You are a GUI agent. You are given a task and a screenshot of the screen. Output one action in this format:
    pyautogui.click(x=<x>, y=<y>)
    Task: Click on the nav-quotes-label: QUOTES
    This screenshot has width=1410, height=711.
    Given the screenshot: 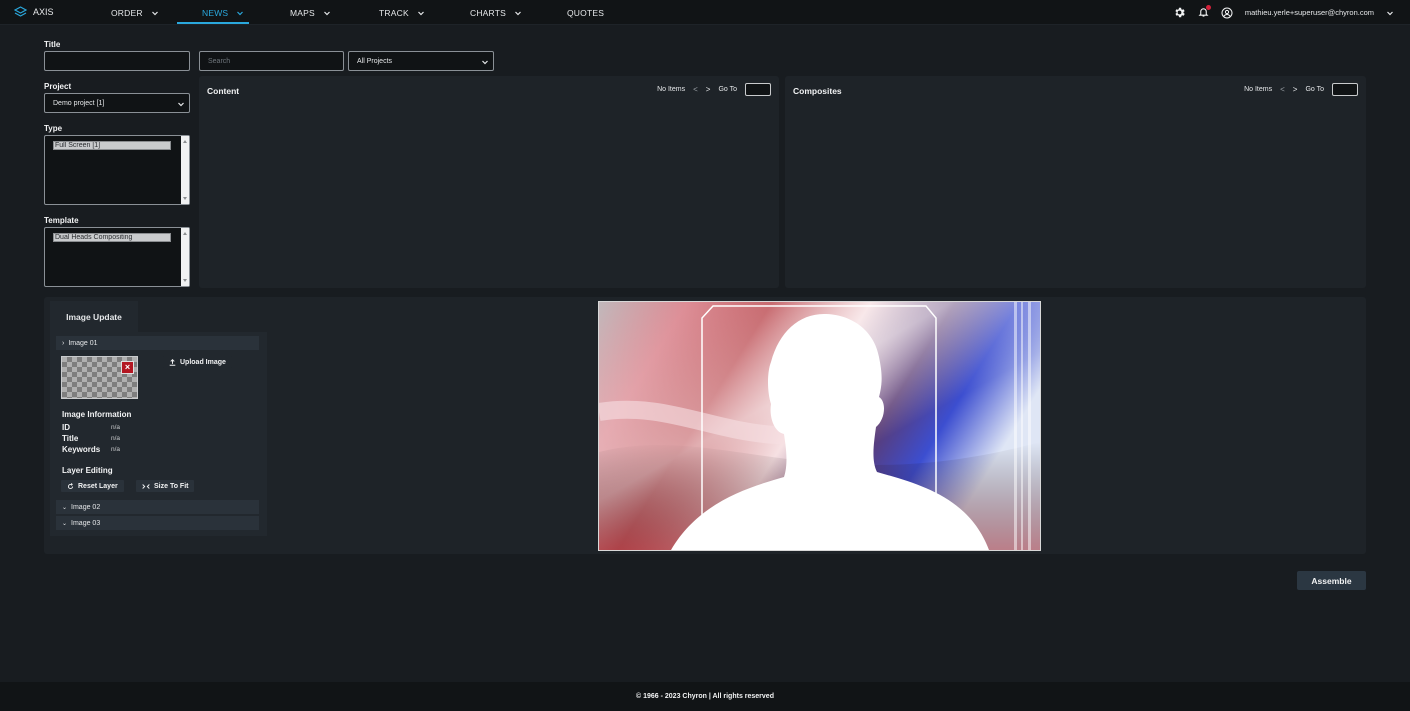 What is the action you would take?
    pyautogui.click(x=586, y=12)
    